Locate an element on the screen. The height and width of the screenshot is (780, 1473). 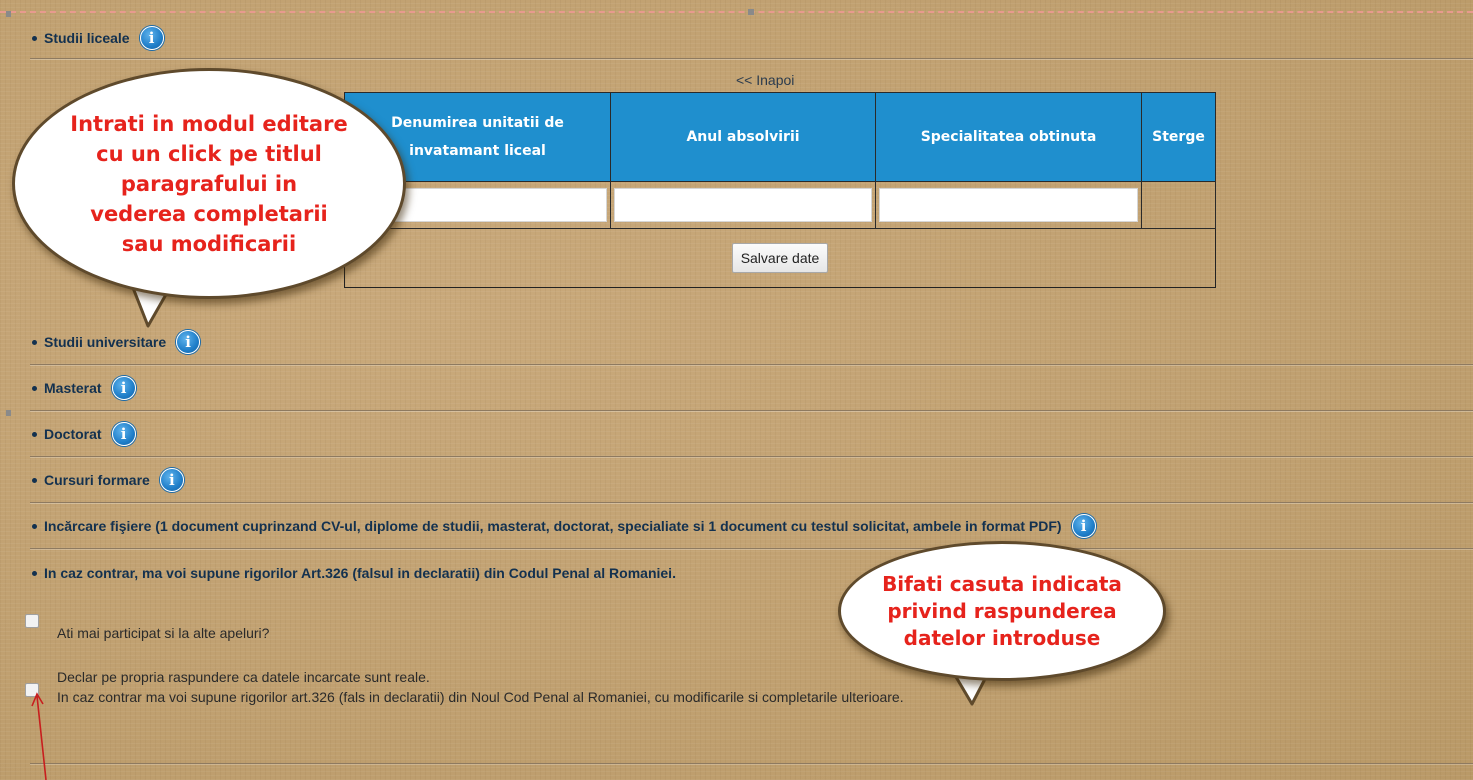
callout-line: vederea completarii is located at coordinates (209, 213).